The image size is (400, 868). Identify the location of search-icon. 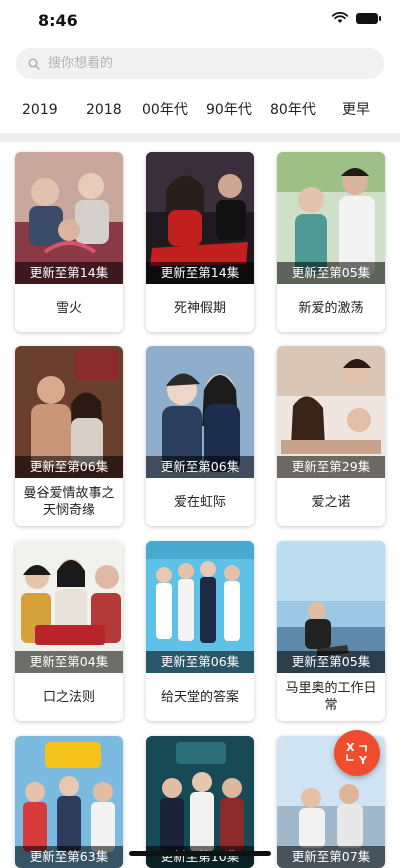
(34, 64).